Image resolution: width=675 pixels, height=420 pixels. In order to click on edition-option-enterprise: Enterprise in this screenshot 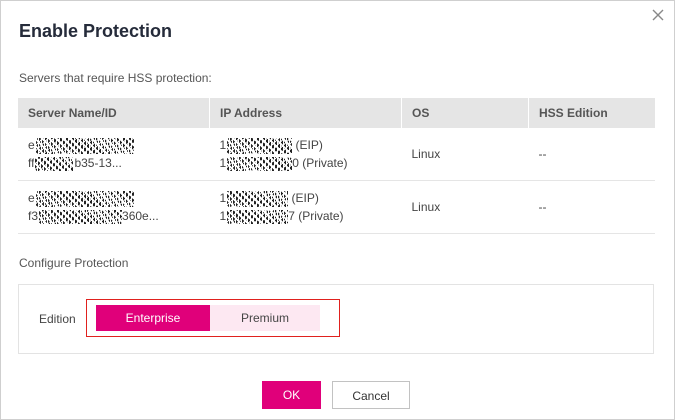, I will do `click(153, 318)`.